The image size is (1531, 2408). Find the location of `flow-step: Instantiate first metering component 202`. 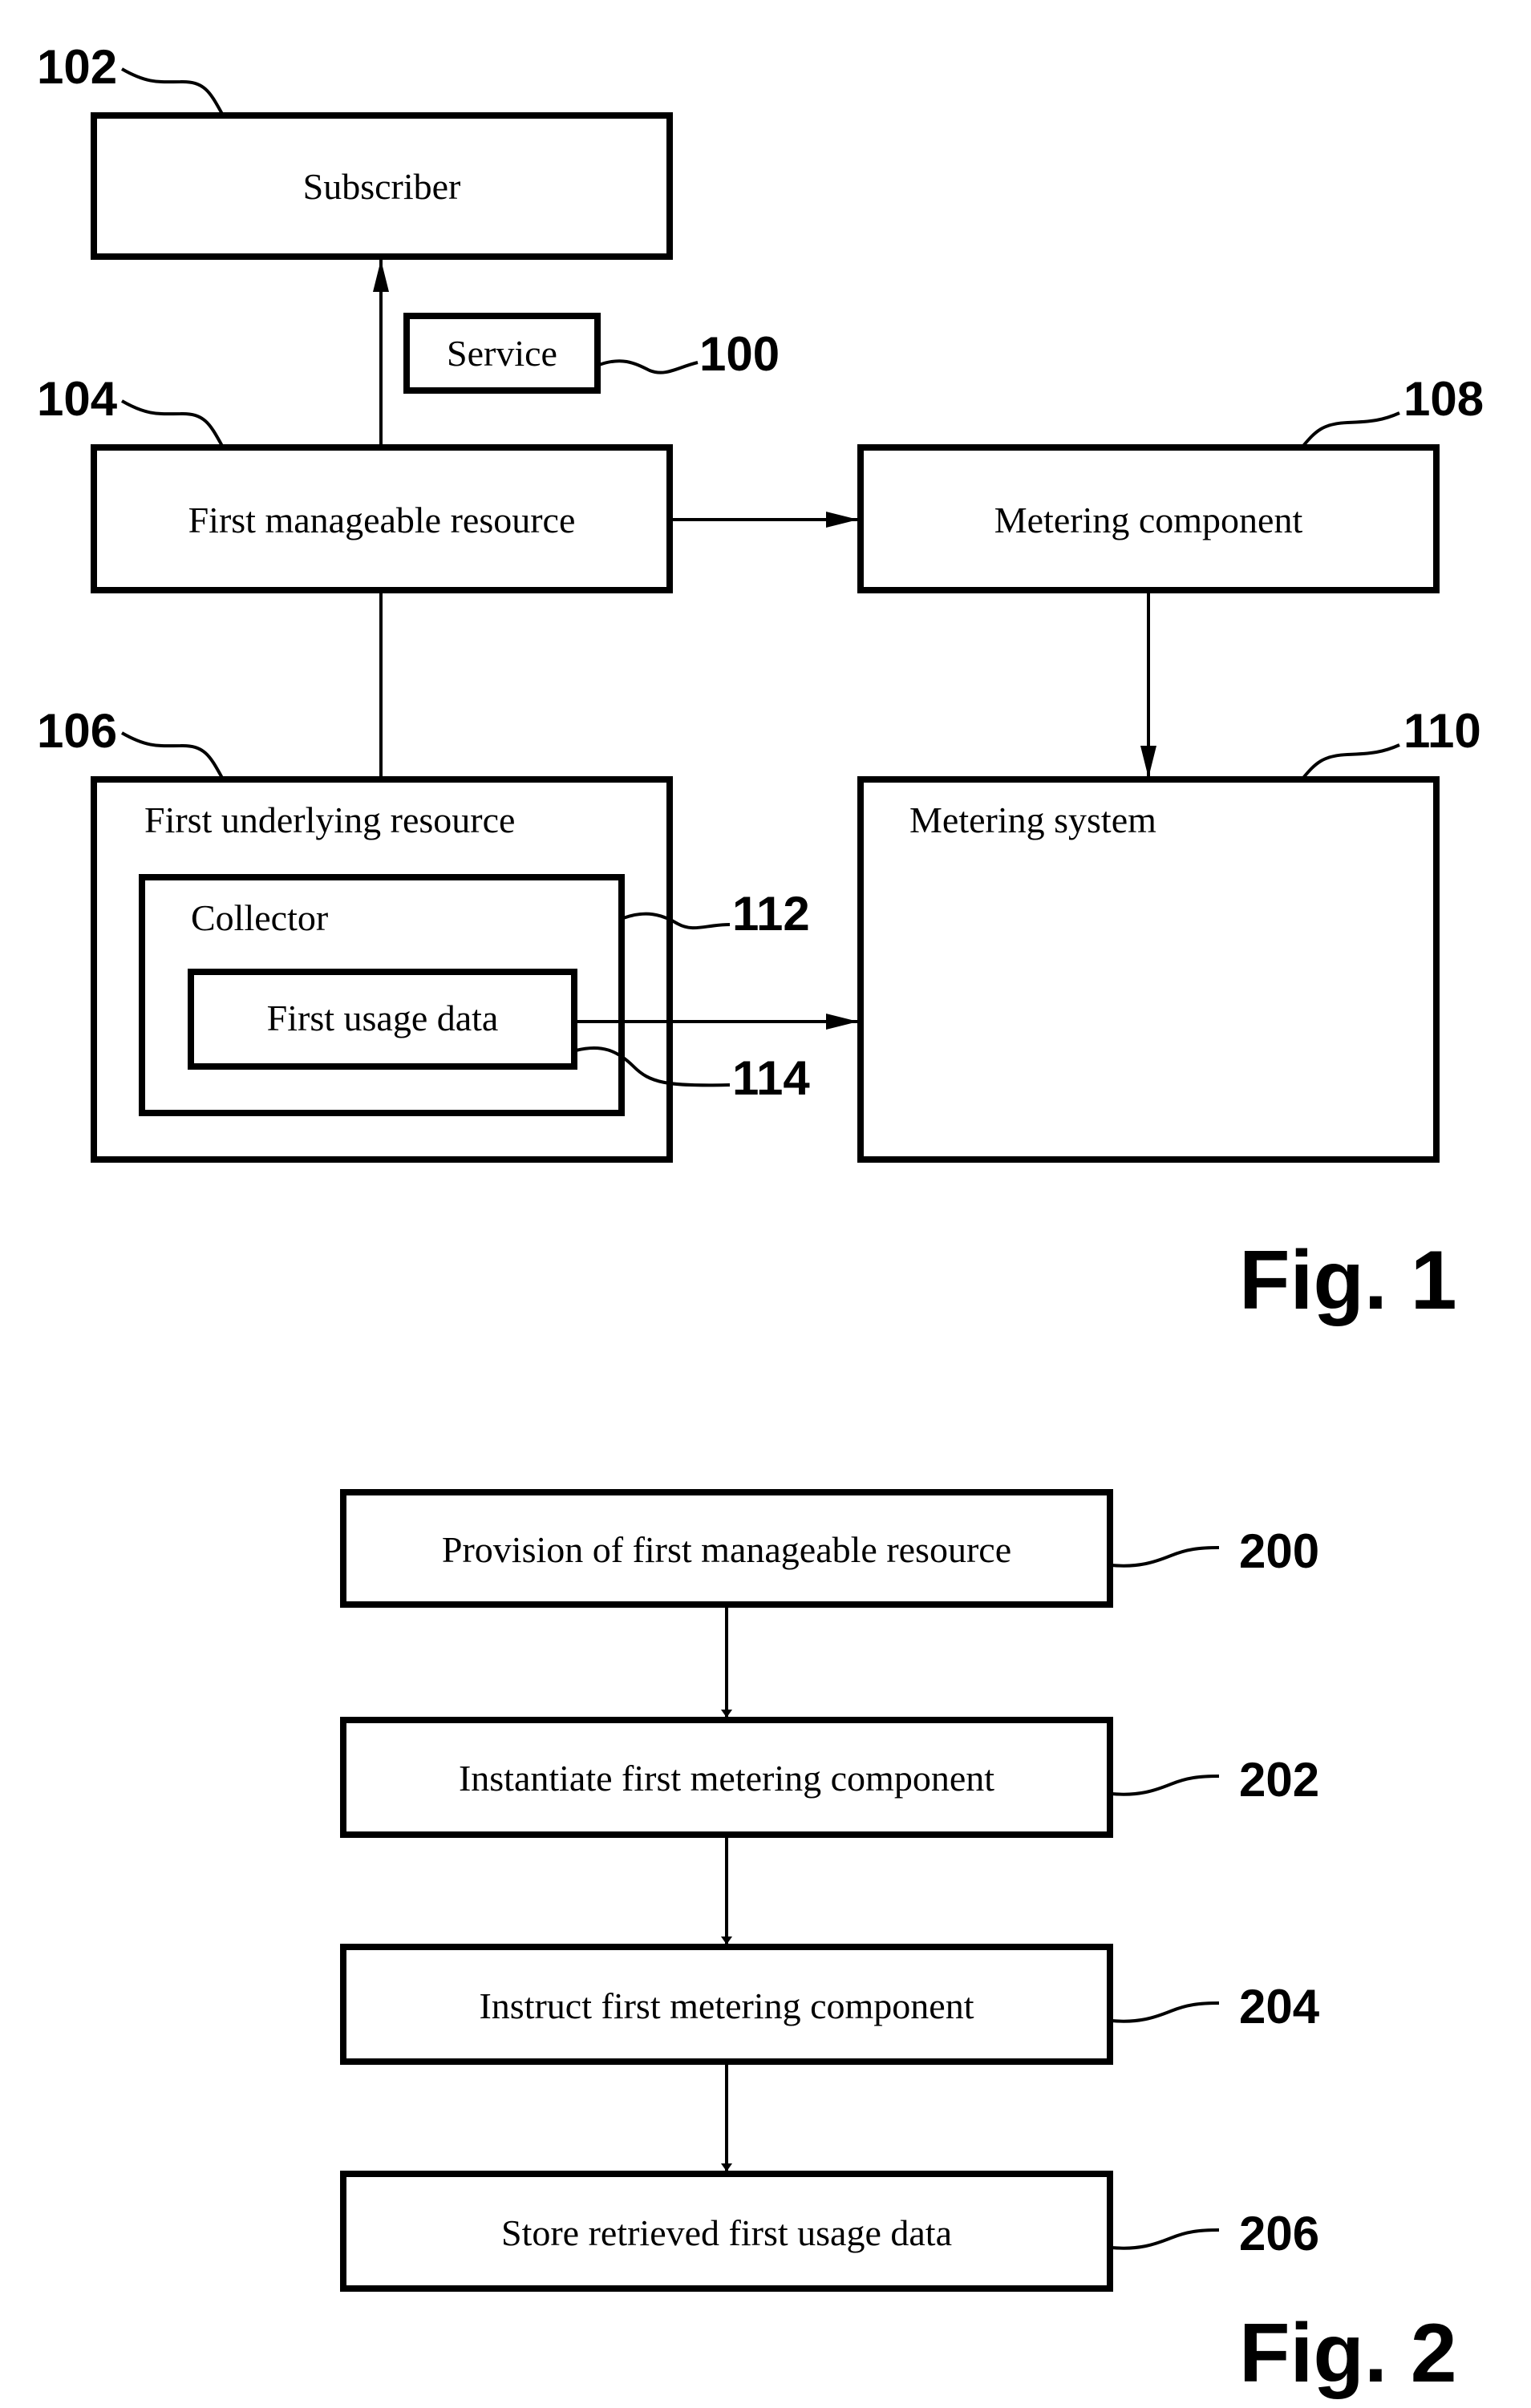

flow-step: Instantiate first metering component 202 is located at coordinates (829, 1778).